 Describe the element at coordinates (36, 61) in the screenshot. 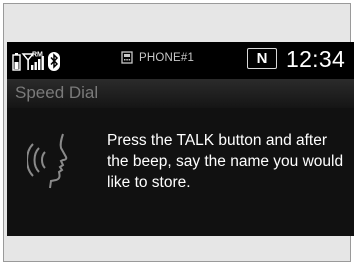

I see `status-icons-group: RM` at that location.